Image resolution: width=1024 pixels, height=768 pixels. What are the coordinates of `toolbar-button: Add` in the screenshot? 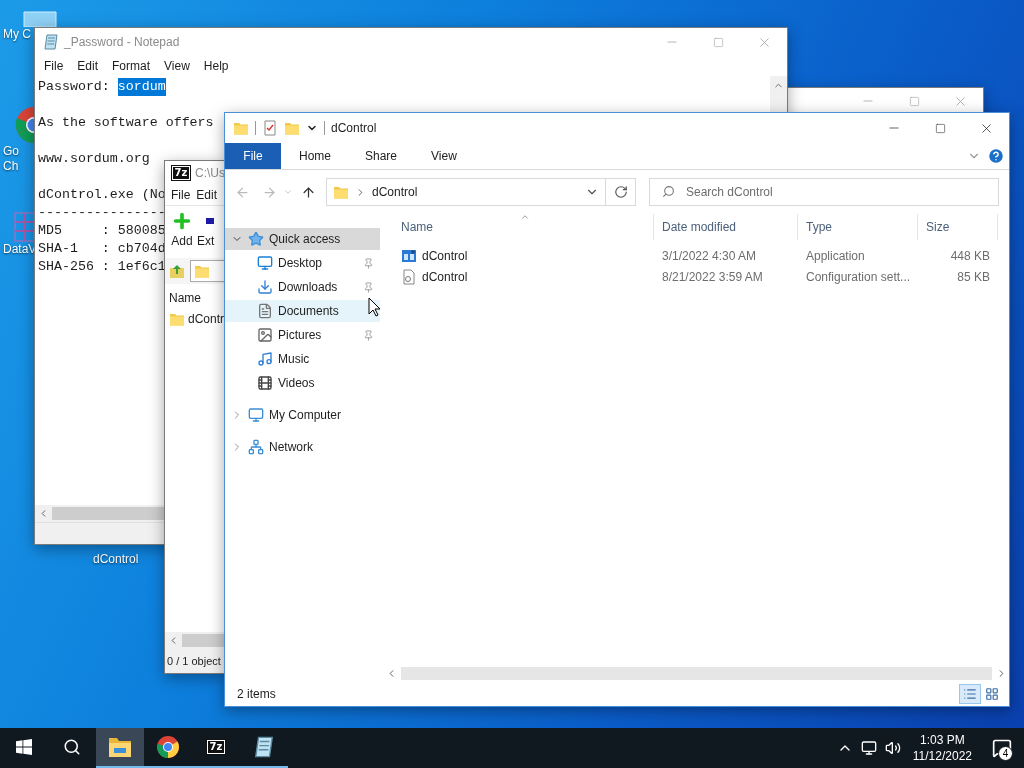 It's located at (182, 229).